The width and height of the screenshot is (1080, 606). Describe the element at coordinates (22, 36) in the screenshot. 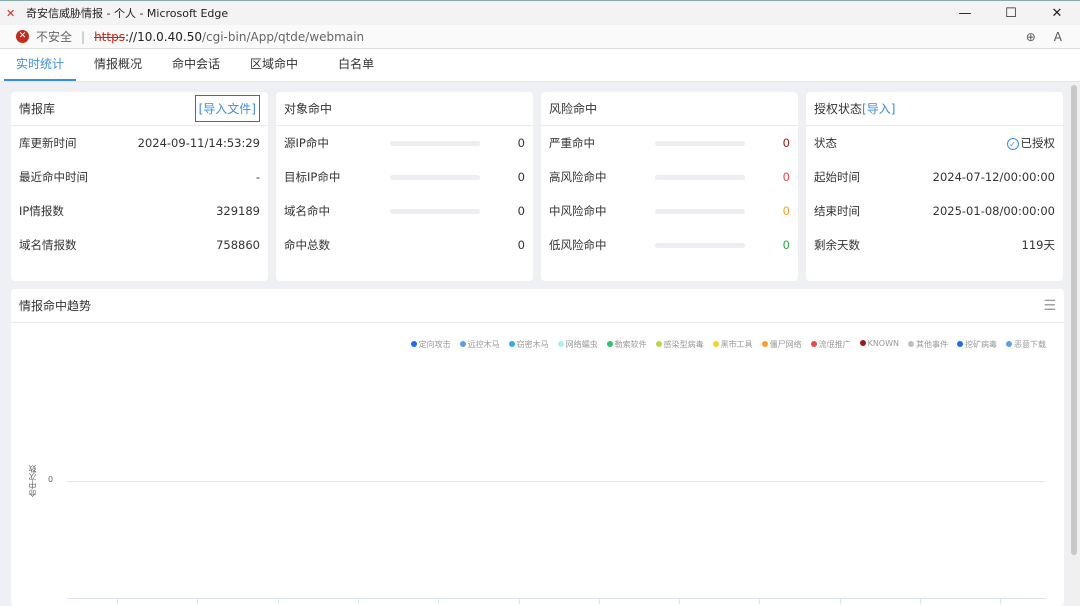

I see `not-secure-icon: ✕` at that location.